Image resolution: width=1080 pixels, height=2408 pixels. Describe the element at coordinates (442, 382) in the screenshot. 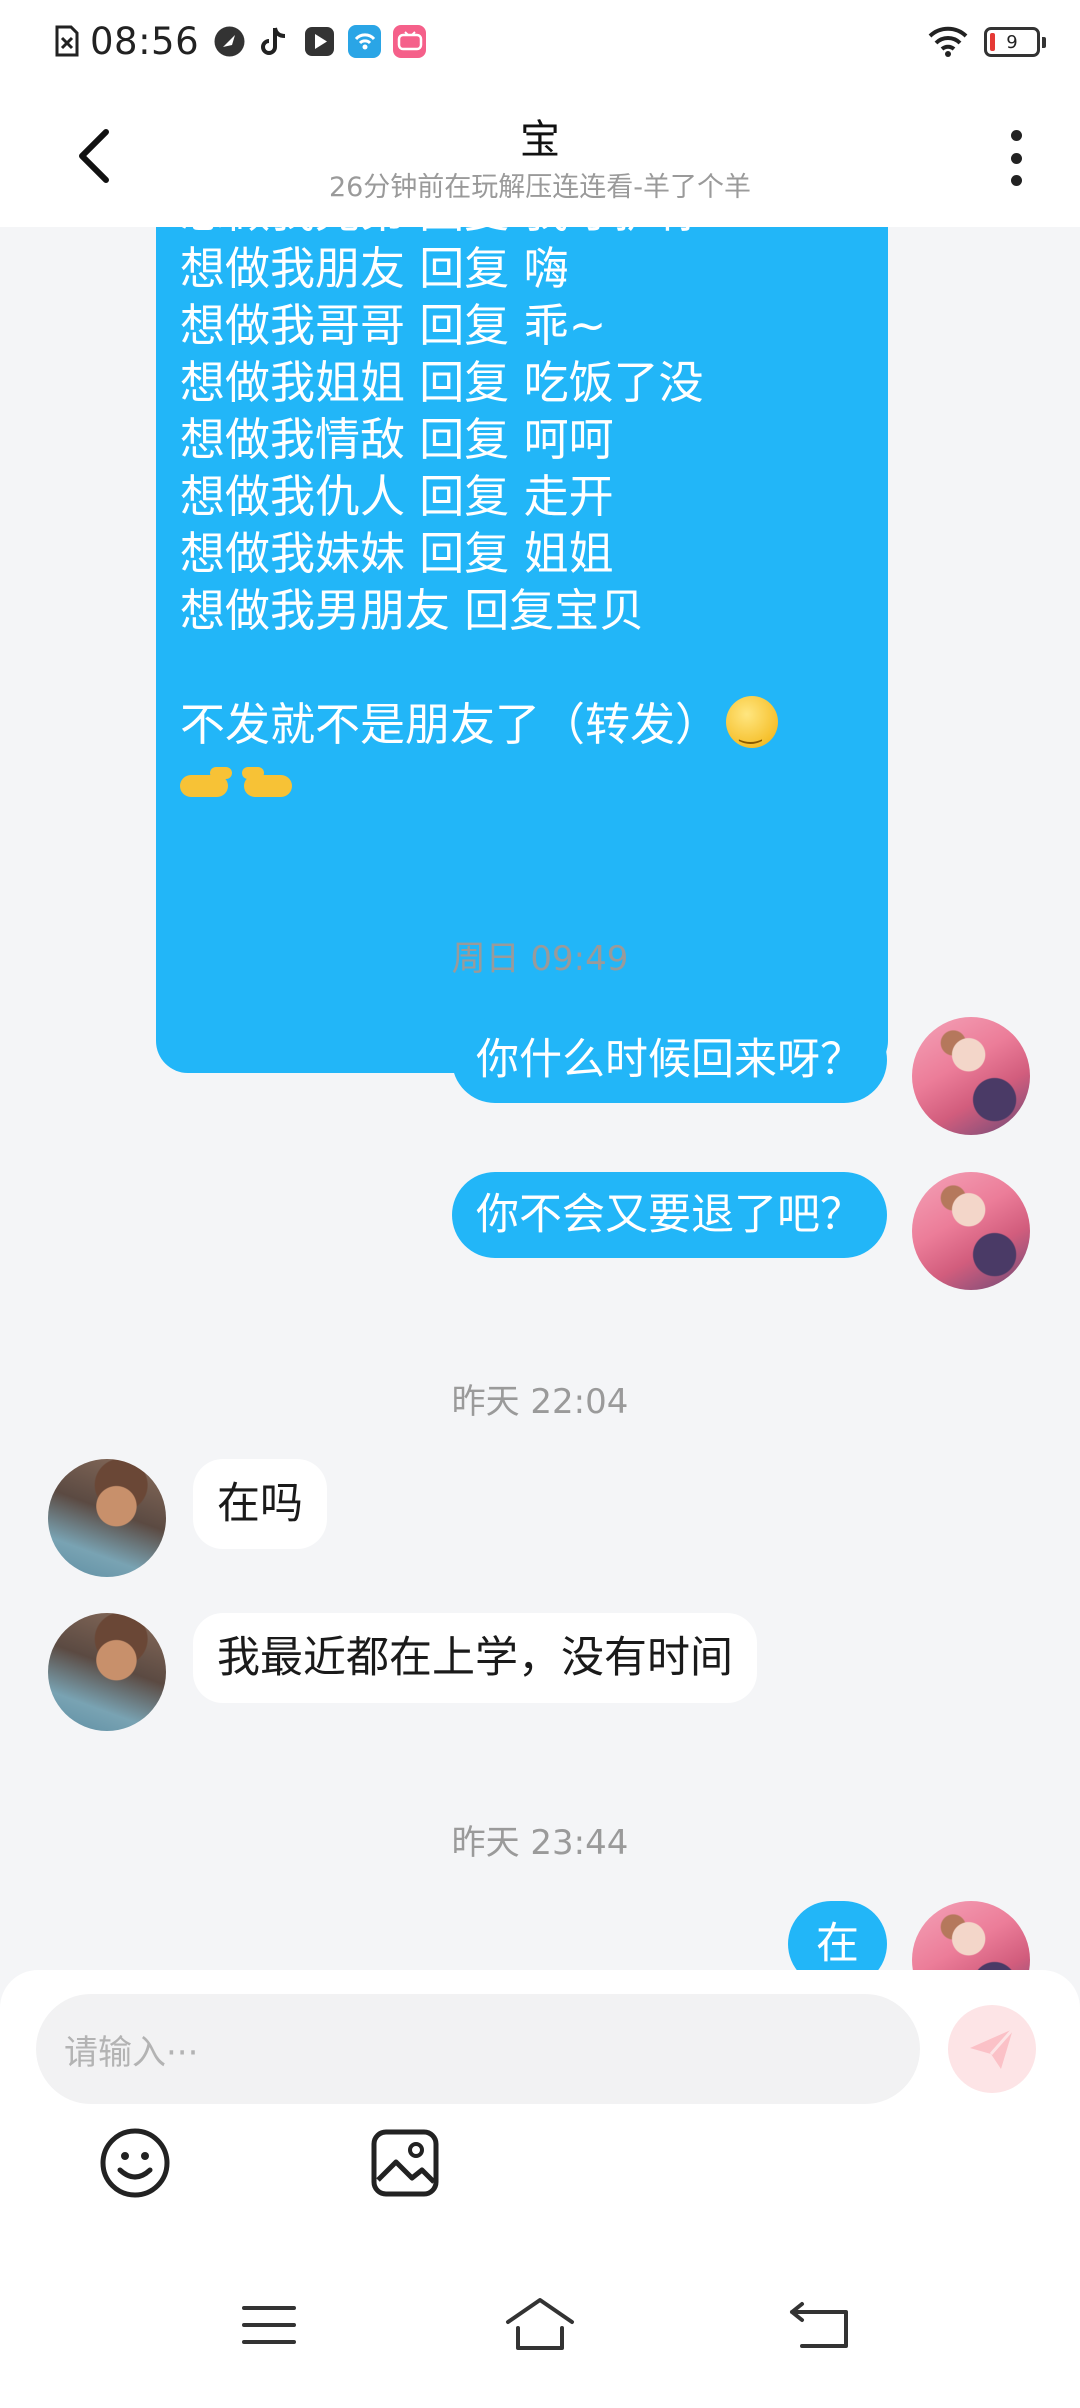

I see `message-line: 想做我姐姐 回复 吃饭了没` at that location.